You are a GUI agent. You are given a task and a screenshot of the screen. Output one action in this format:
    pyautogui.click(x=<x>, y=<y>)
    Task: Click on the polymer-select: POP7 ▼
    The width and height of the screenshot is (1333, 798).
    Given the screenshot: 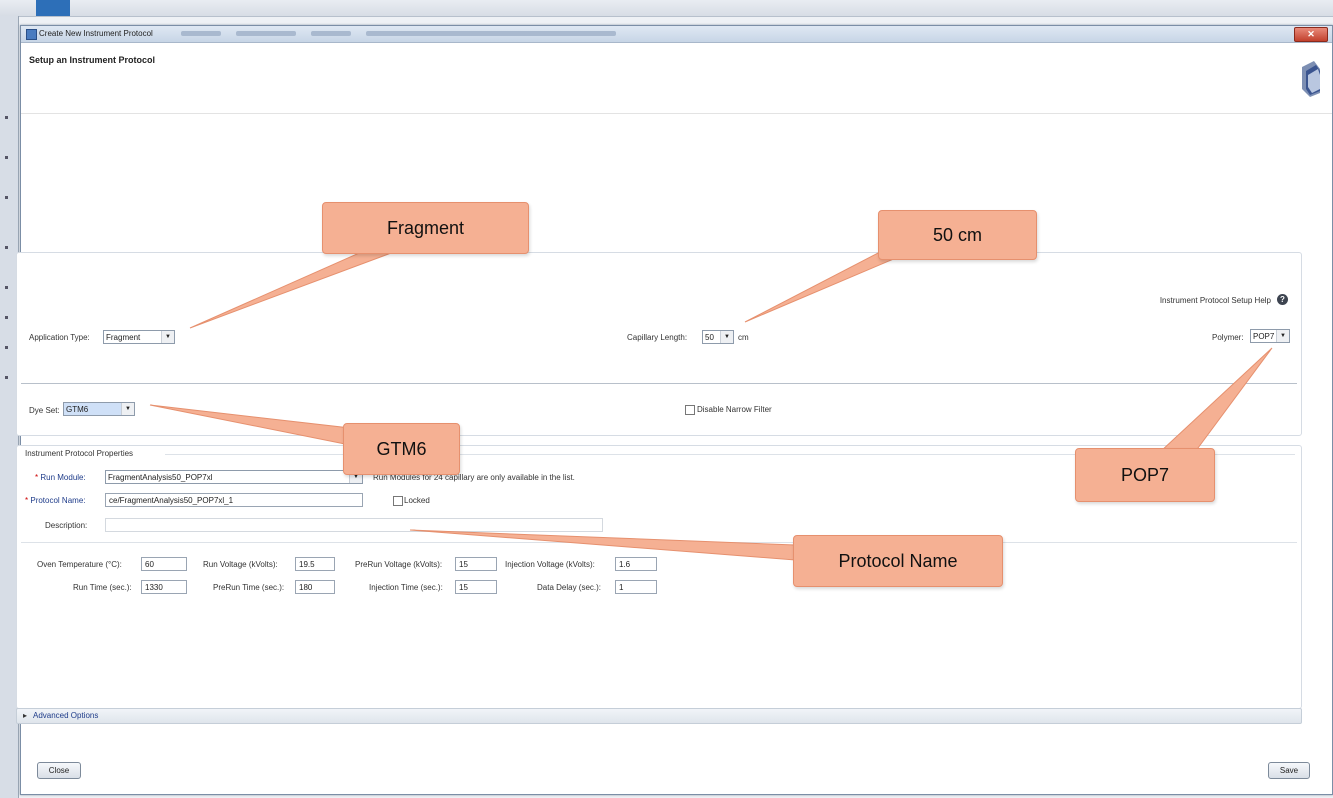 What is the action you would take?
    pyautogui.click(x=1270, y=336)
    